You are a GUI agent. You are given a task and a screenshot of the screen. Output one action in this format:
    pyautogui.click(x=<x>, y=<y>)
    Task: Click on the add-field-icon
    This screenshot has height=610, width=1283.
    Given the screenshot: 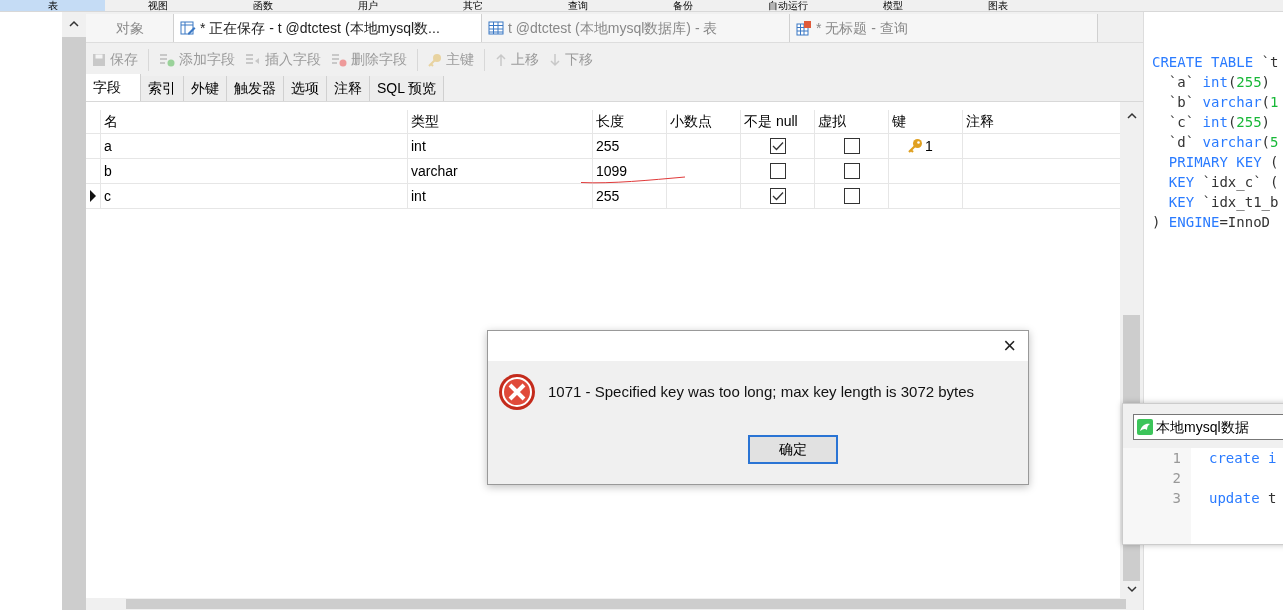 What is the action you would take?
    pyautogui.click(x=167, y=59)
    